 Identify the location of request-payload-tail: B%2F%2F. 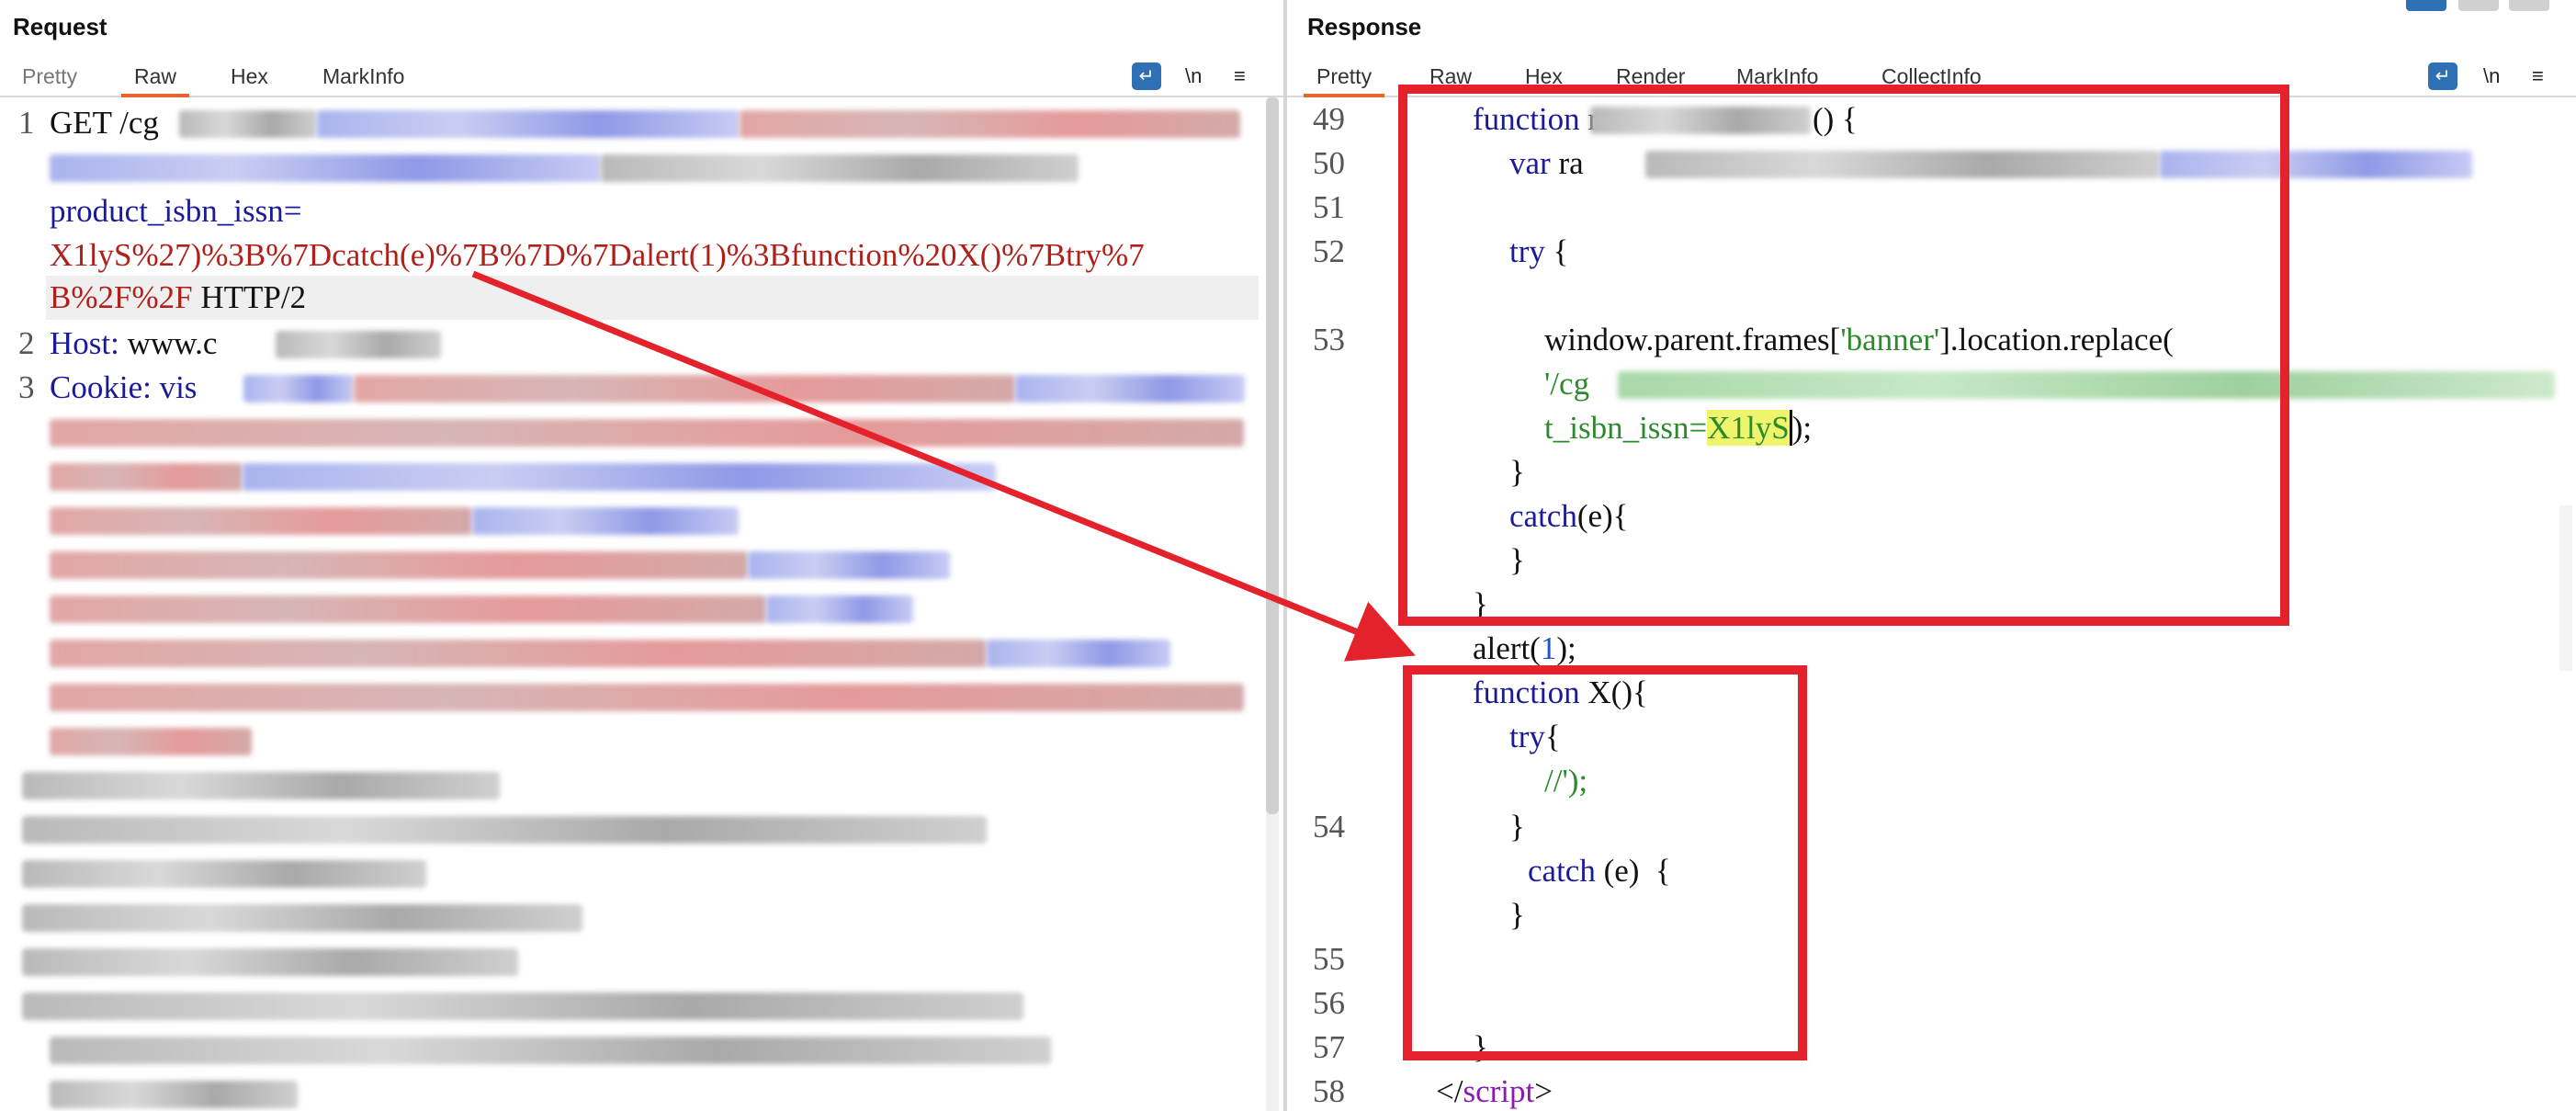
(121, 297).